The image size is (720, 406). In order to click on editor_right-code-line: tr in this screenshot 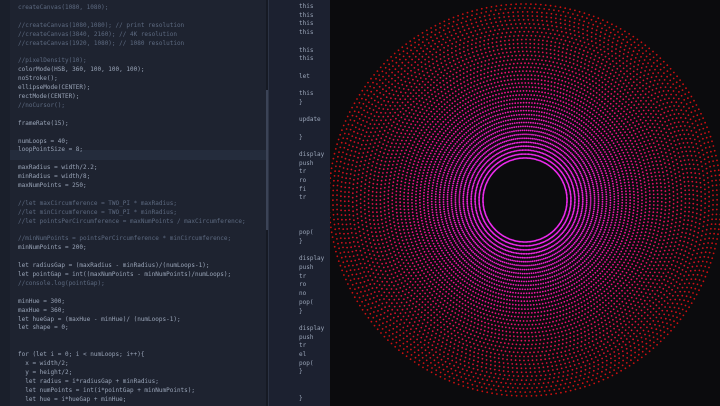, I will do `click(302, 198)`.